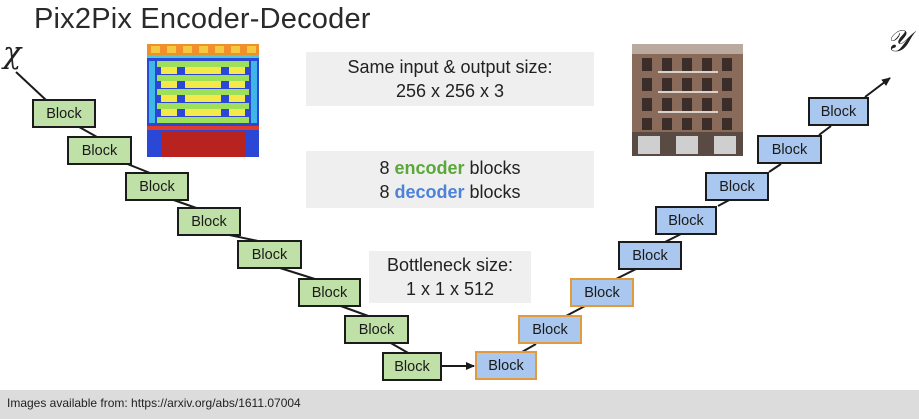 The height and width of the screenshot is (419, 919). I want to click on edge-input, so click(31, 86).